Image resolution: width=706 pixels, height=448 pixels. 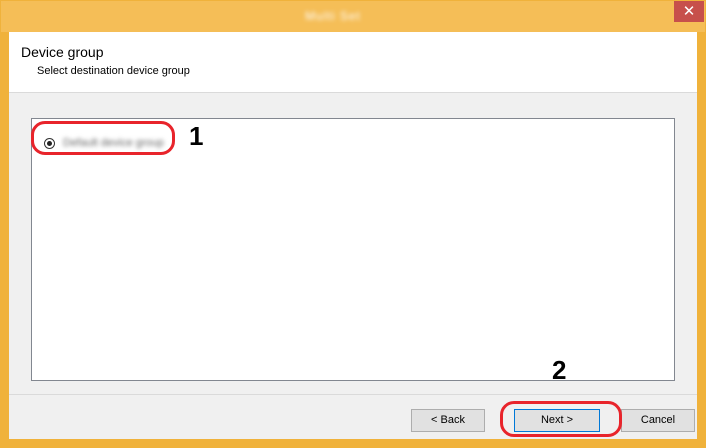 I want to click on close-button: ✕, so click(x=689, y=11).